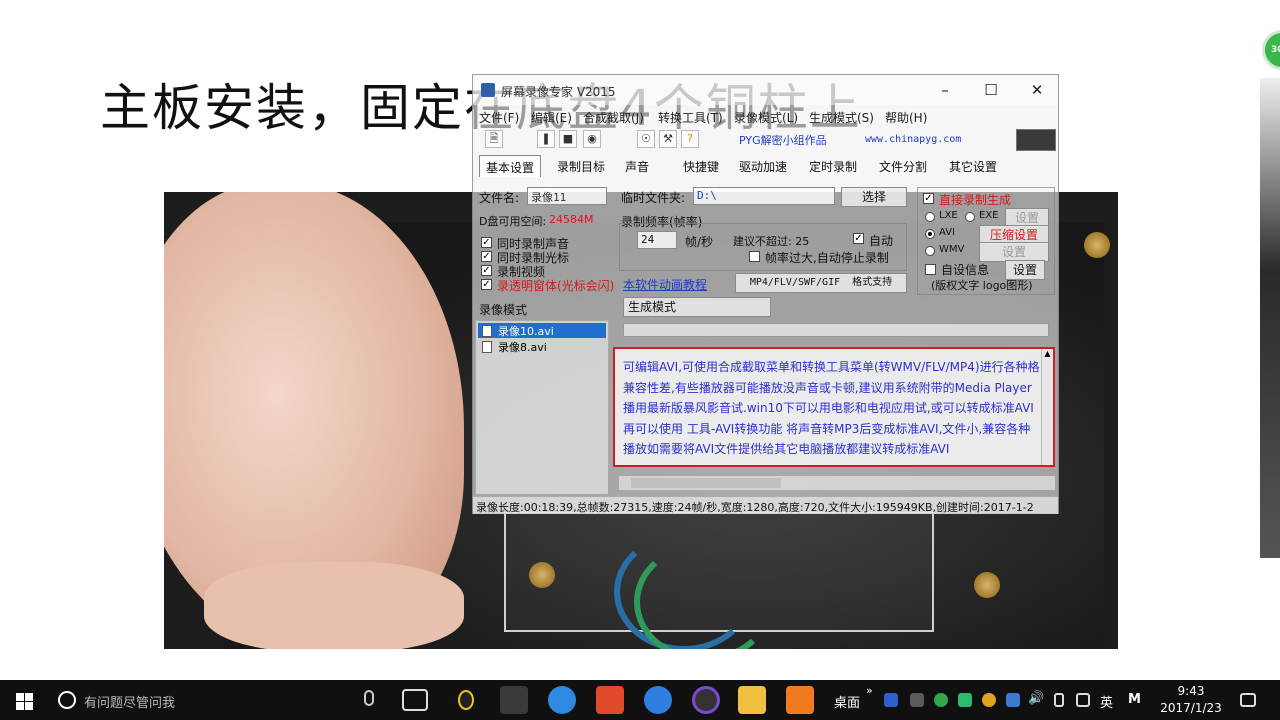 The height and width of the screenshot is (720, 1280). I want to click on pyg-link: PYG解密小组作品, so click(783, 140).